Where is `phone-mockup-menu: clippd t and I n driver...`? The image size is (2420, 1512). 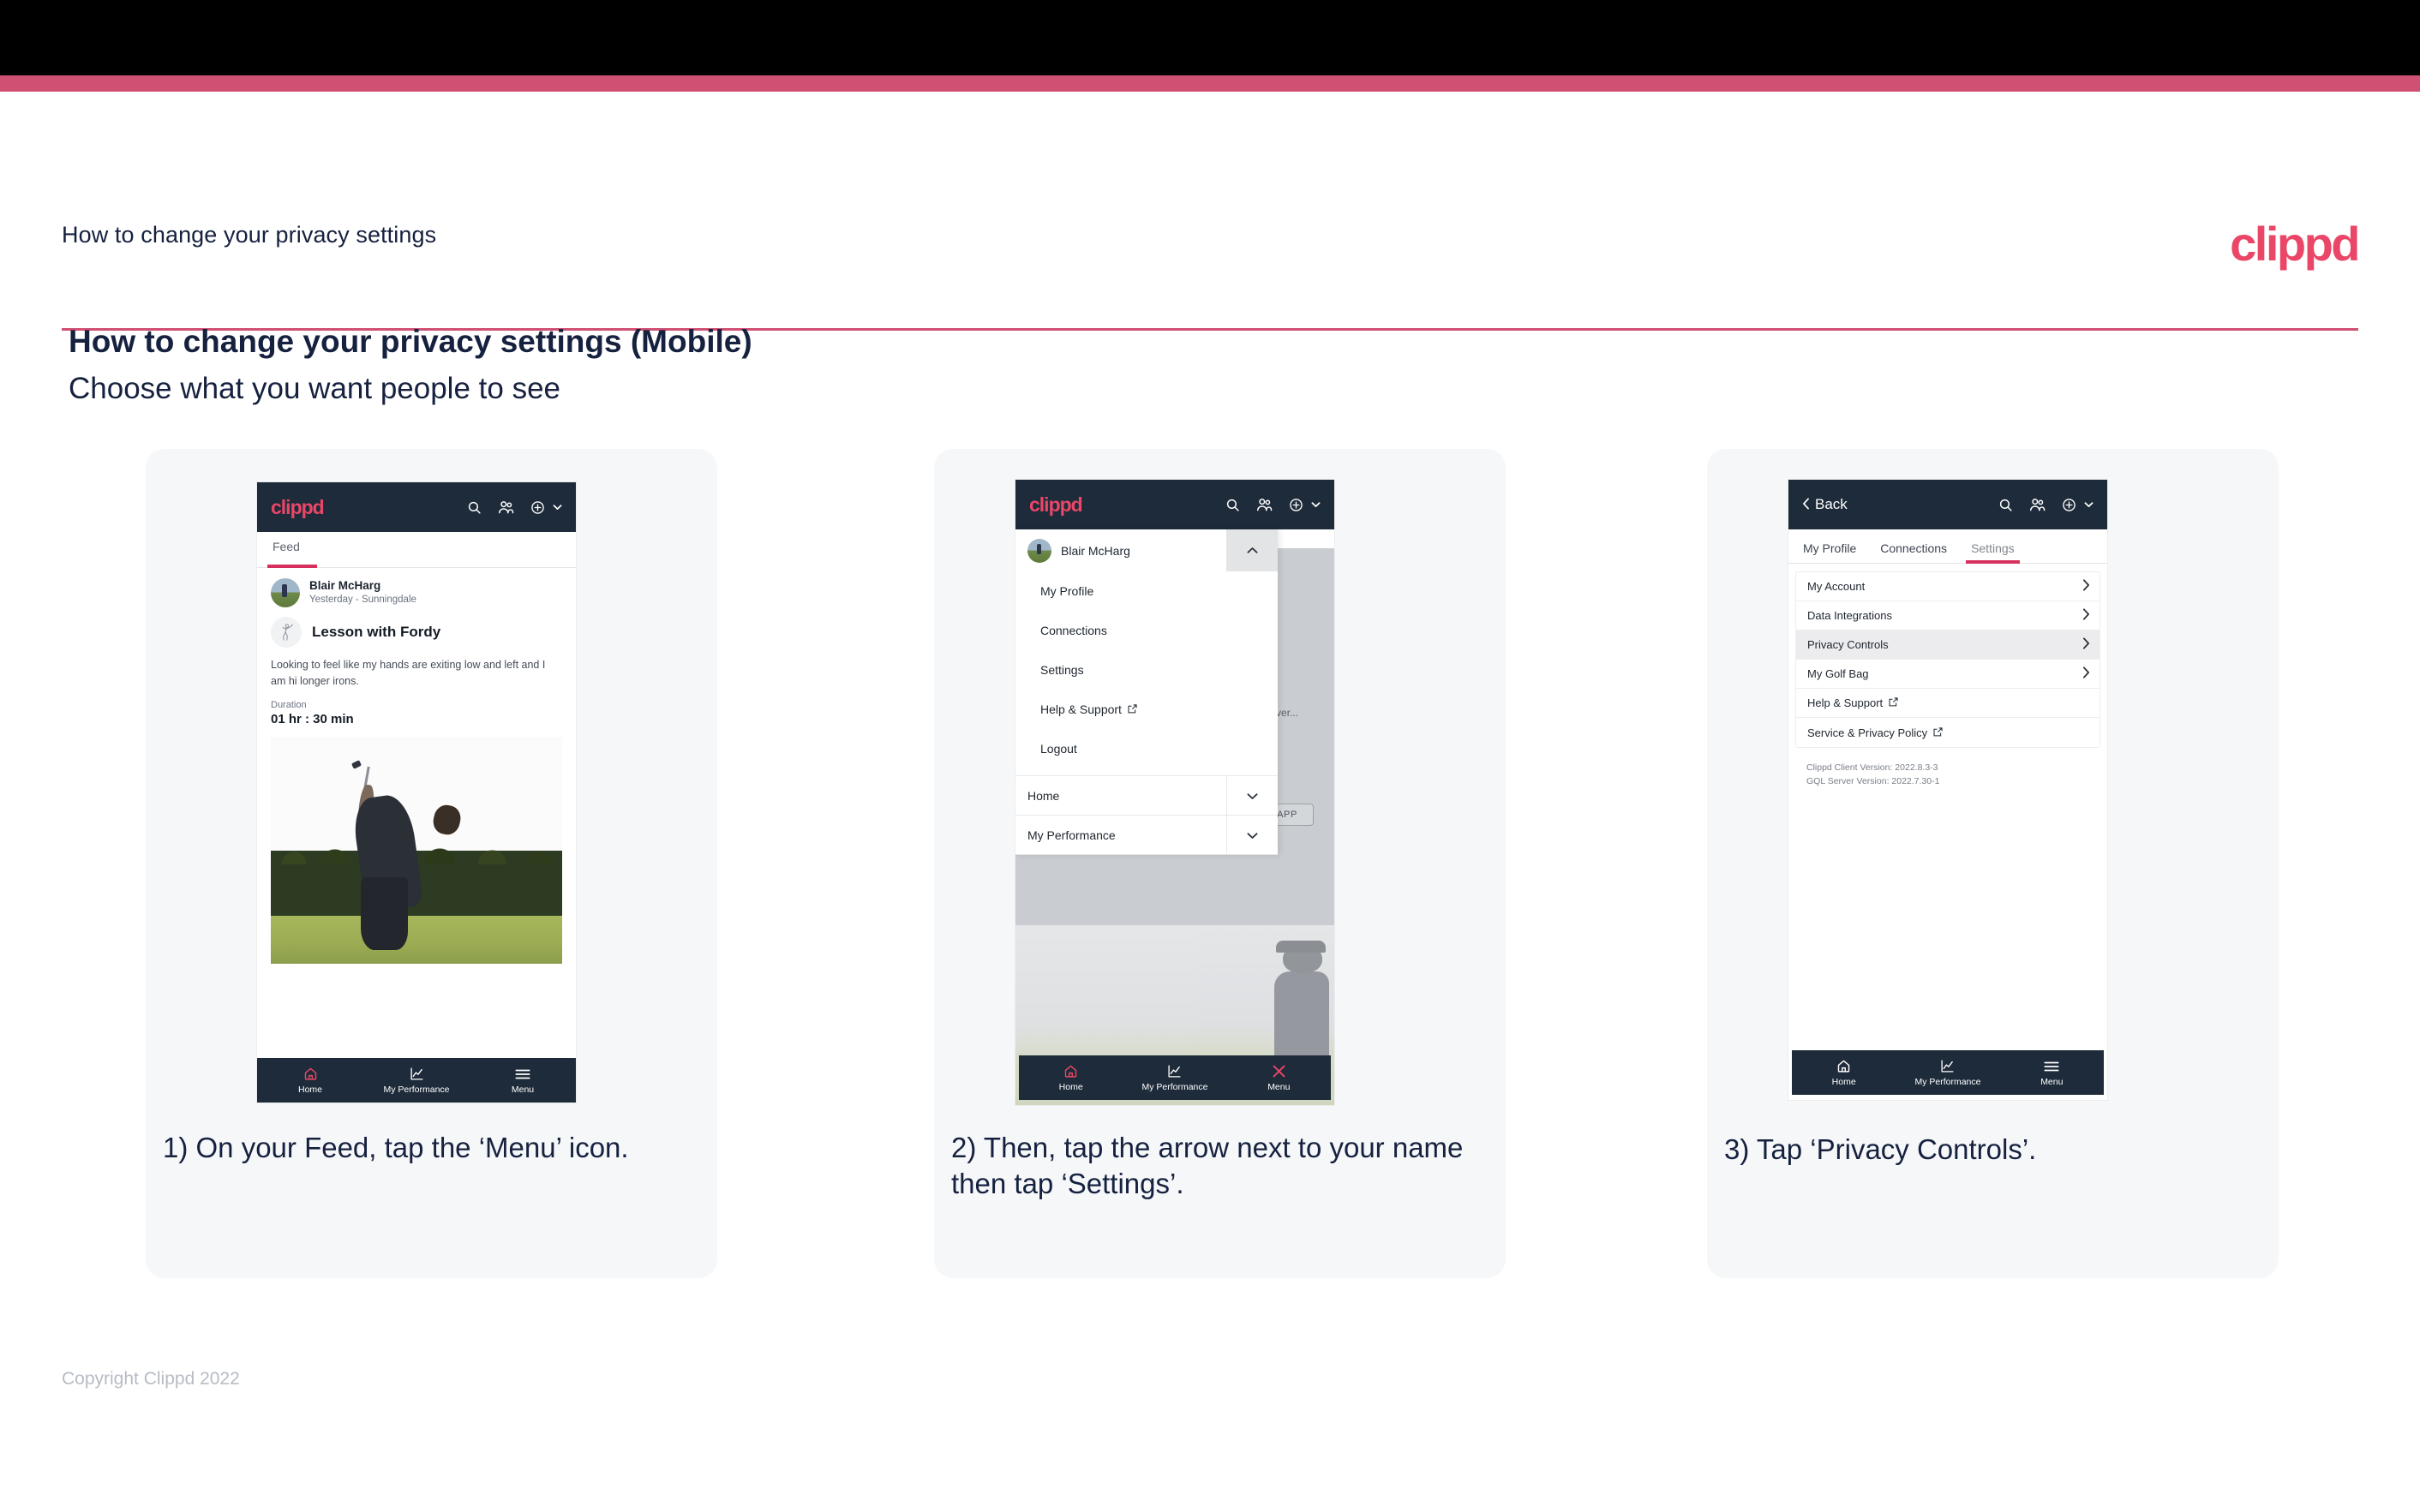 phone-mockup-menu: clippd t and I n driver... is located at coordinates (1174, 793).